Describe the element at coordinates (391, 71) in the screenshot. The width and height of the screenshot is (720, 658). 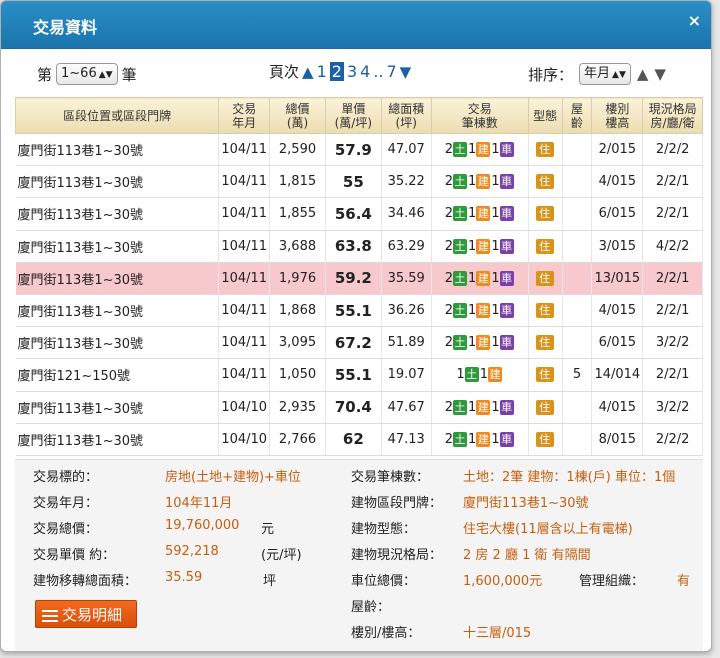
I see `page-link-7: 7` at that location.